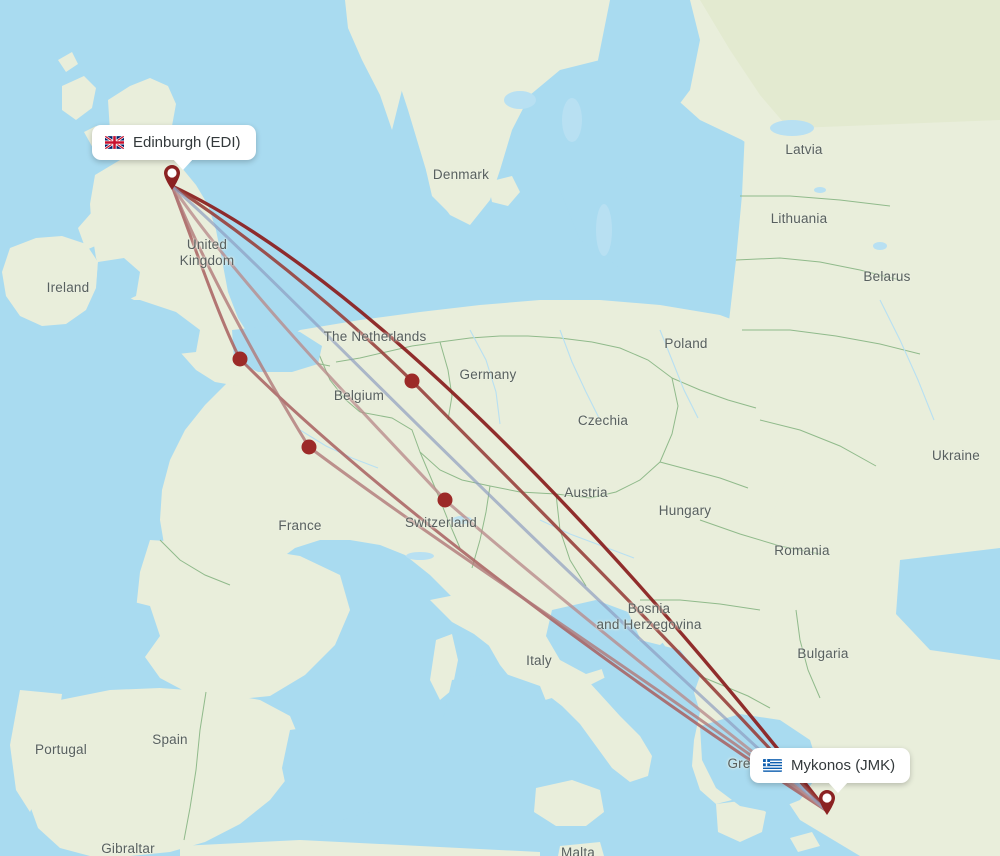  Describe the element at coordinates (114, 142) in the screenshot. I see `uk-flag-icon` at that location.